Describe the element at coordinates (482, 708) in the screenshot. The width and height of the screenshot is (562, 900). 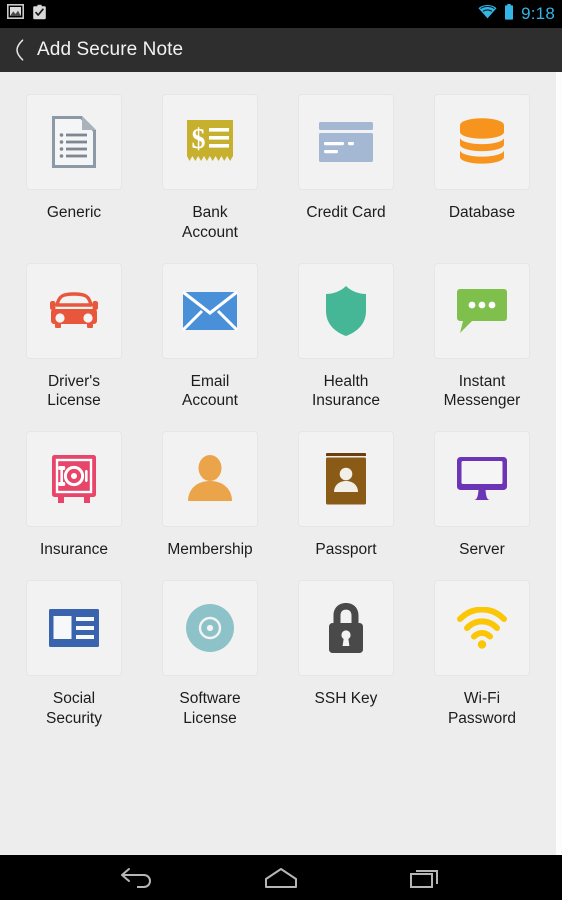
I see `note-type-label: Wi-Fi Password` at that location.